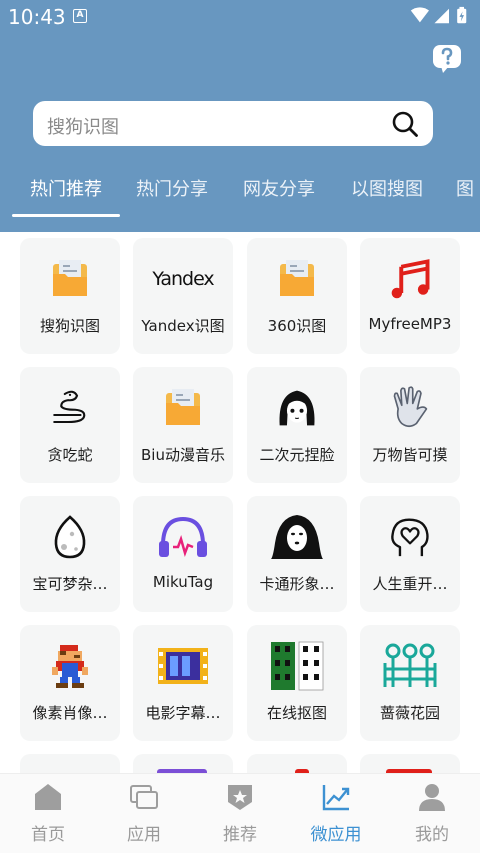 Image resolution: width=480 pixels, height=854 pixels. What do you see at coordinates (405, 124) in the screenshot?
I see `search-icon` at bounding box center [405, 124].